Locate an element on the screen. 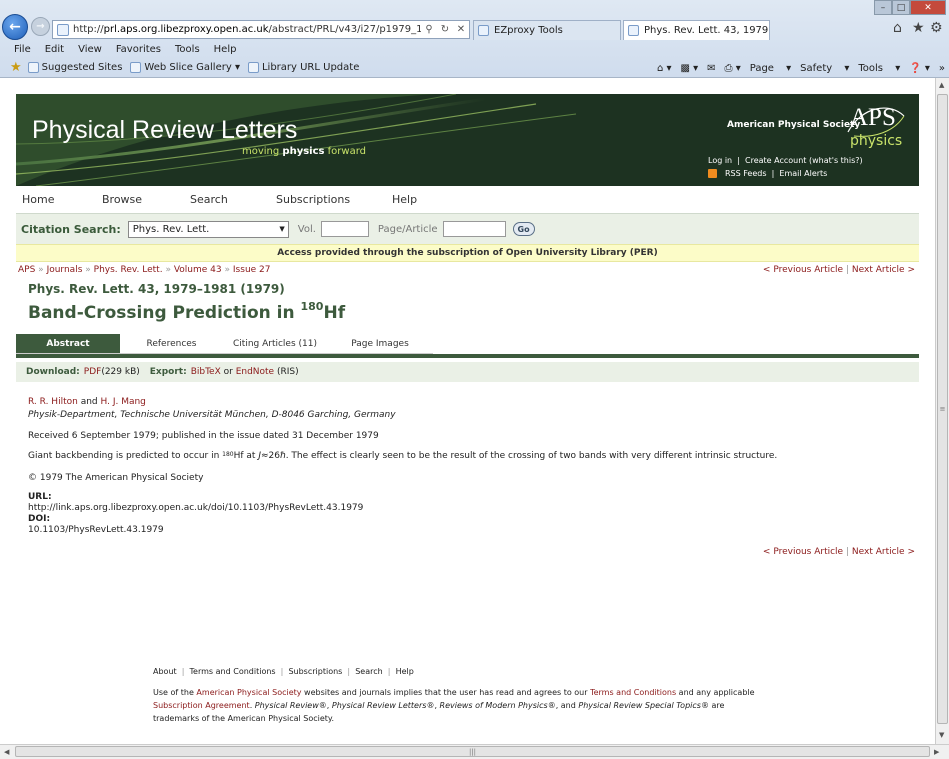 The width and height of the screenshot is (949, 759). tab-page-images: Page Images is located at coordinates (380, 344).